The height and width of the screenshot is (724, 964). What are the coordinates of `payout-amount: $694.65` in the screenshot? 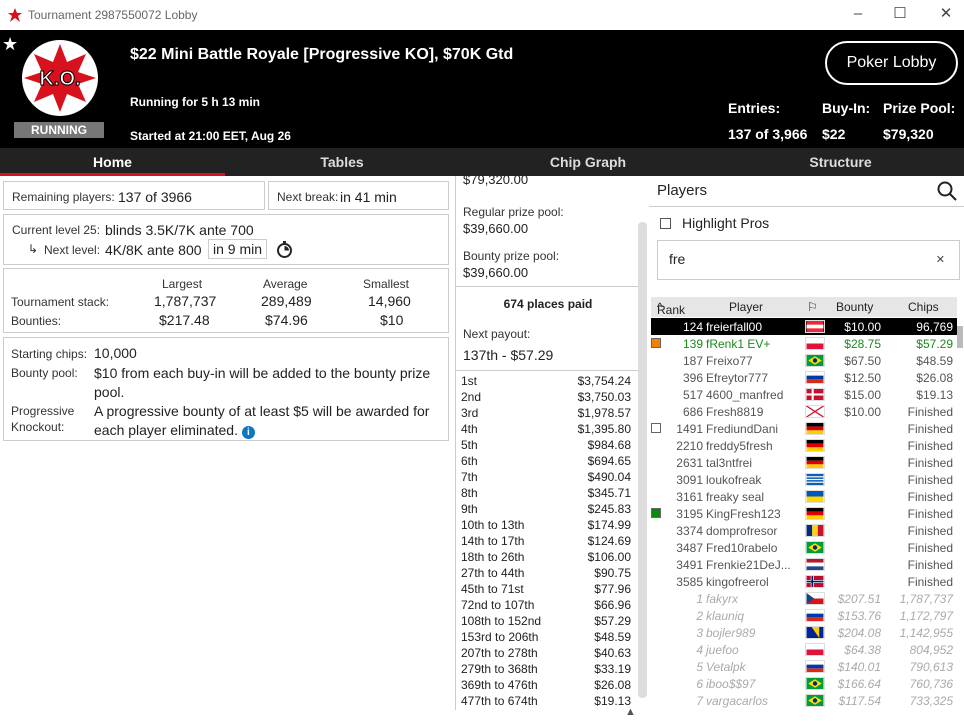 It's located at (609, 461).